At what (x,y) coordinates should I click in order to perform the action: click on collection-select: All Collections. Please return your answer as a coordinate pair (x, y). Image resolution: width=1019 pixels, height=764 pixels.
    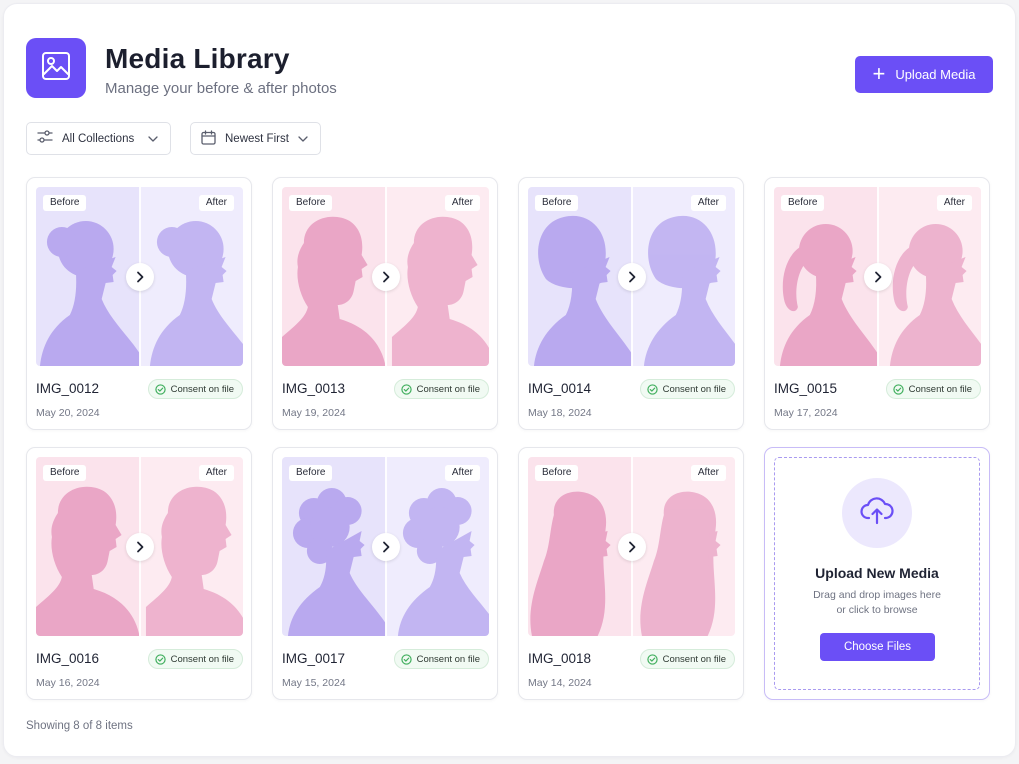
    Looking at the image, I should click on (98, 138).